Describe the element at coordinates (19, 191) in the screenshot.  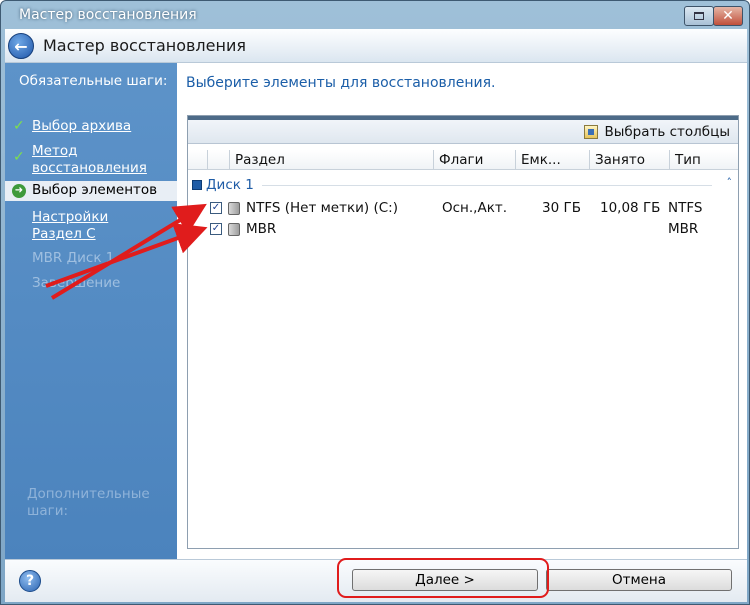
I see `current-step-arrow-icon: ➜` at that location.